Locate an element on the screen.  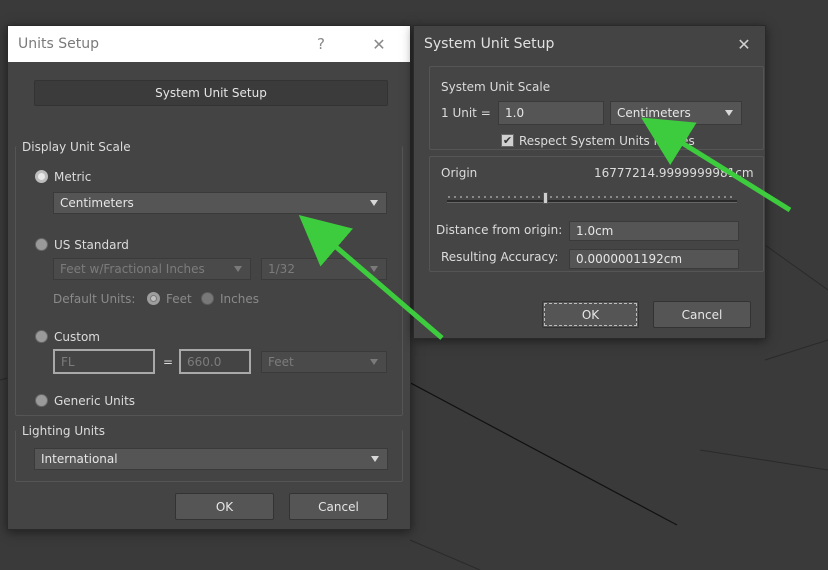
distance-label: Distance from origin: is located at coordinates (499, 230).